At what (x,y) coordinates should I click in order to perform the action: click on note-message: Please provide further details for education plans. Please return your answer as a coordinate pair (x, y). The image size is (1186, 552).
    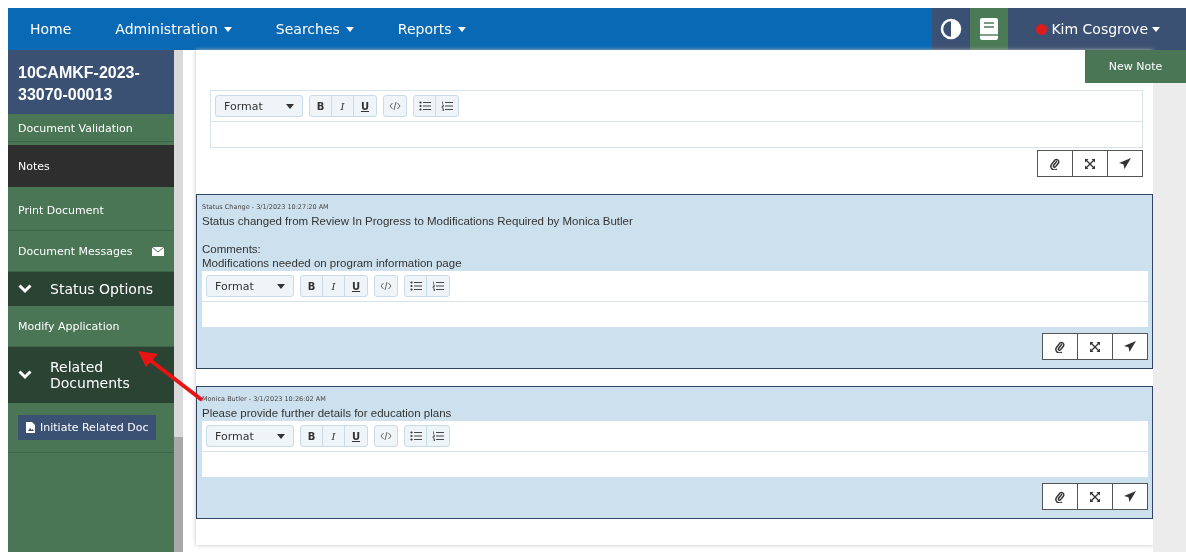
    Looking at the image, I should click on (327, 413).